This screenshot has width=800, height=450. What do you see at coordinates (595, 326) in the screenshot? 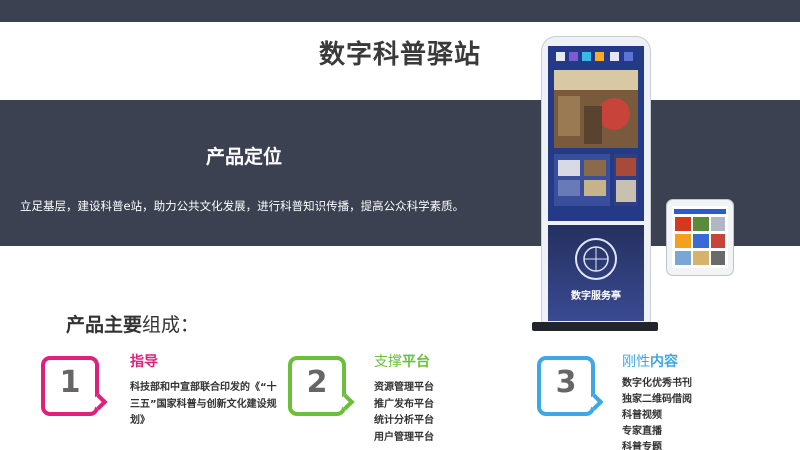
I see `kiosk-base` at bounding box center [595, 326].